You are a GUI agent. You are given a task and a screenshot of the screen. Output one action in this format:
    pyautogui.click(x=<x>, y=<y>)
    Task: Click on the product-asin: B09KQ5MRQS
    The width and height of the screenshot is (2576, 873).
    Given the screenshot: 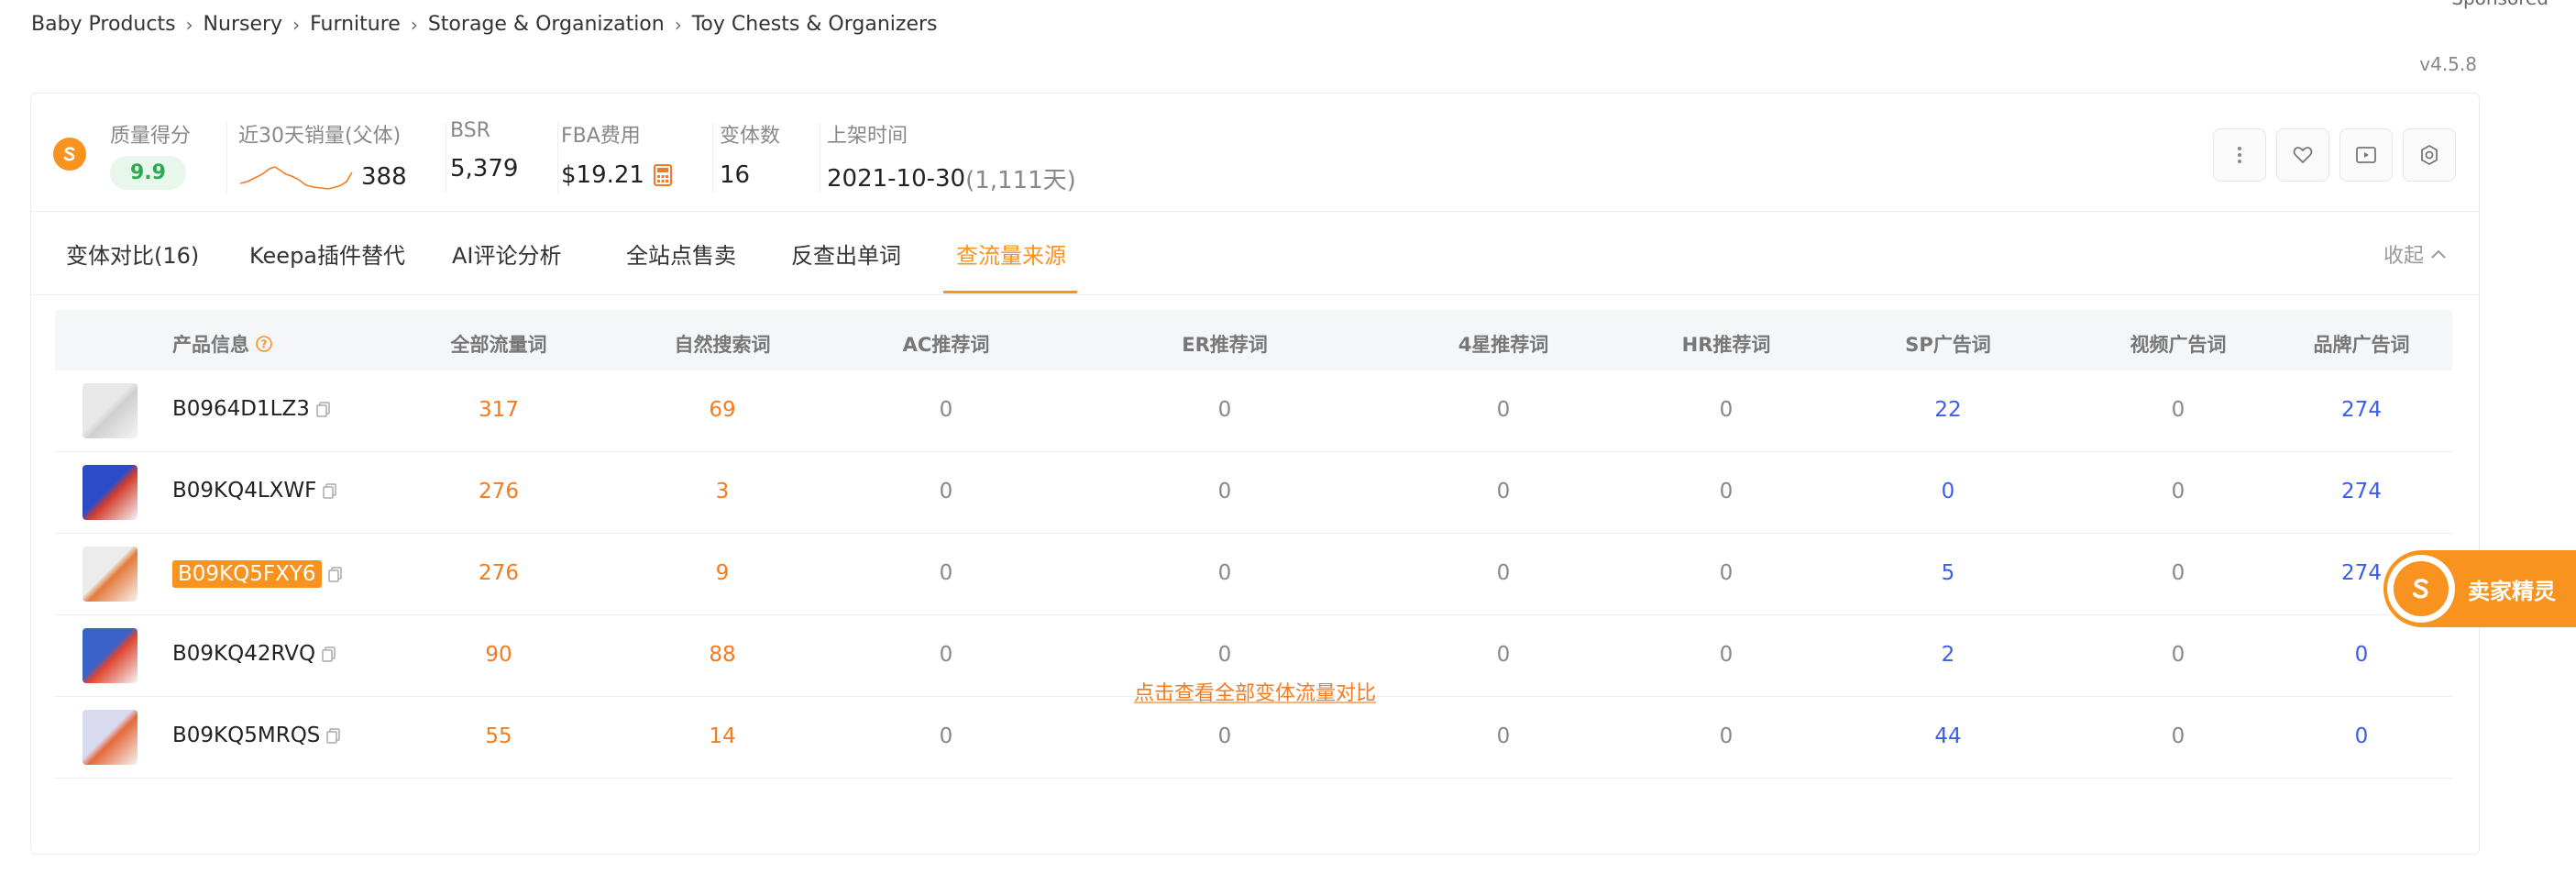 What is the action you would take?
    pyautogui.click(x=257, y=735)
    